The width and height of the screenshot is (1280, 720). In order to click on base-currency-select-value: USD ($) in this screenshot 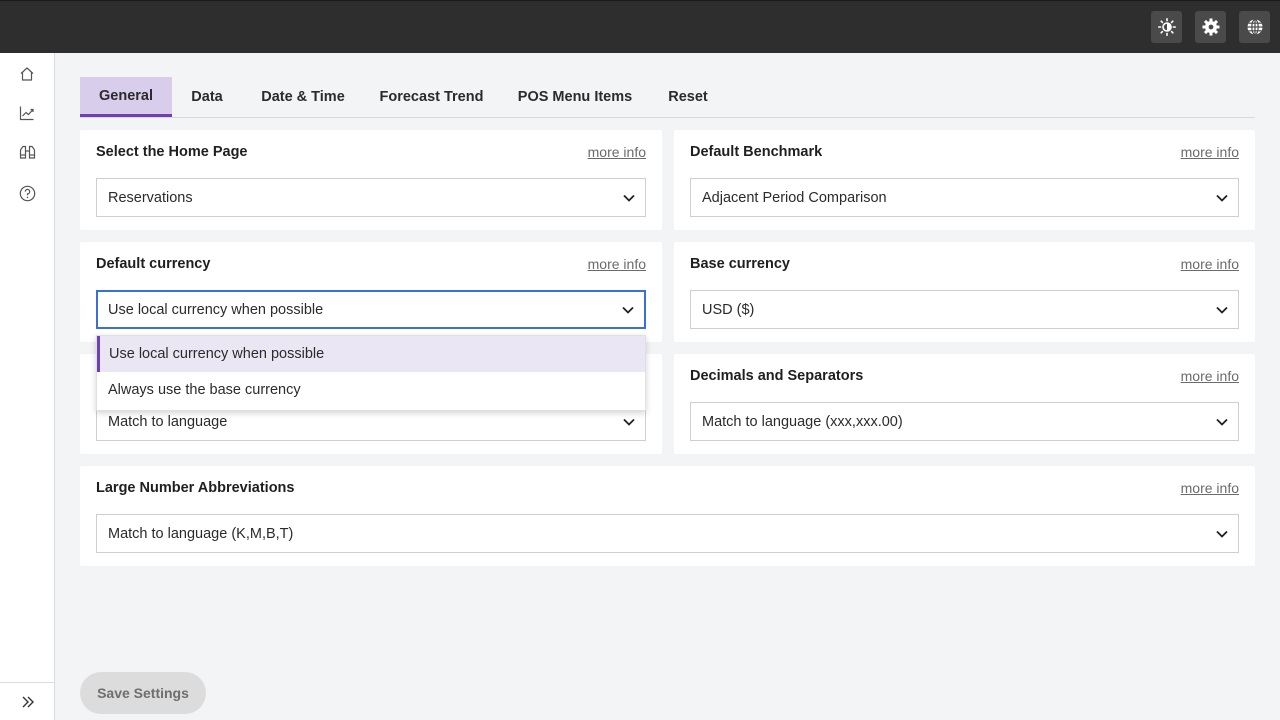, I will do `click(728, 309)`.